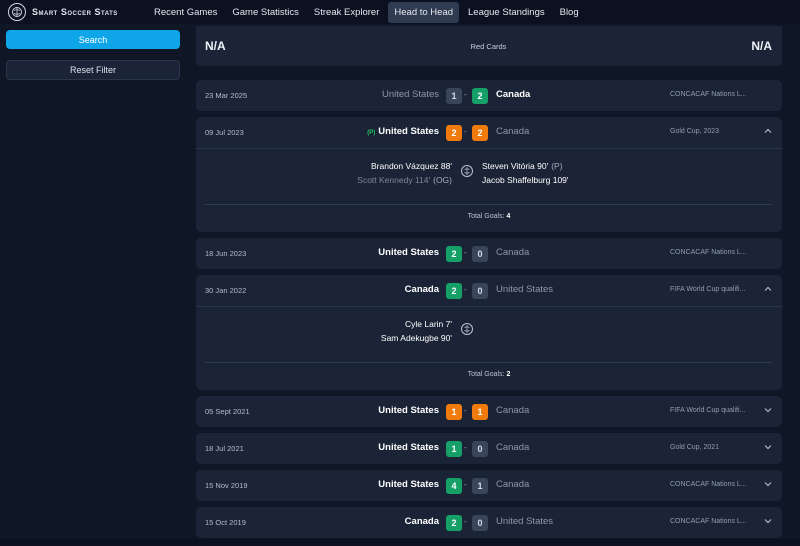  Describe the element at coordinates (454, 486) in the screenshot. I see `home-score-badge: 4` at that location.